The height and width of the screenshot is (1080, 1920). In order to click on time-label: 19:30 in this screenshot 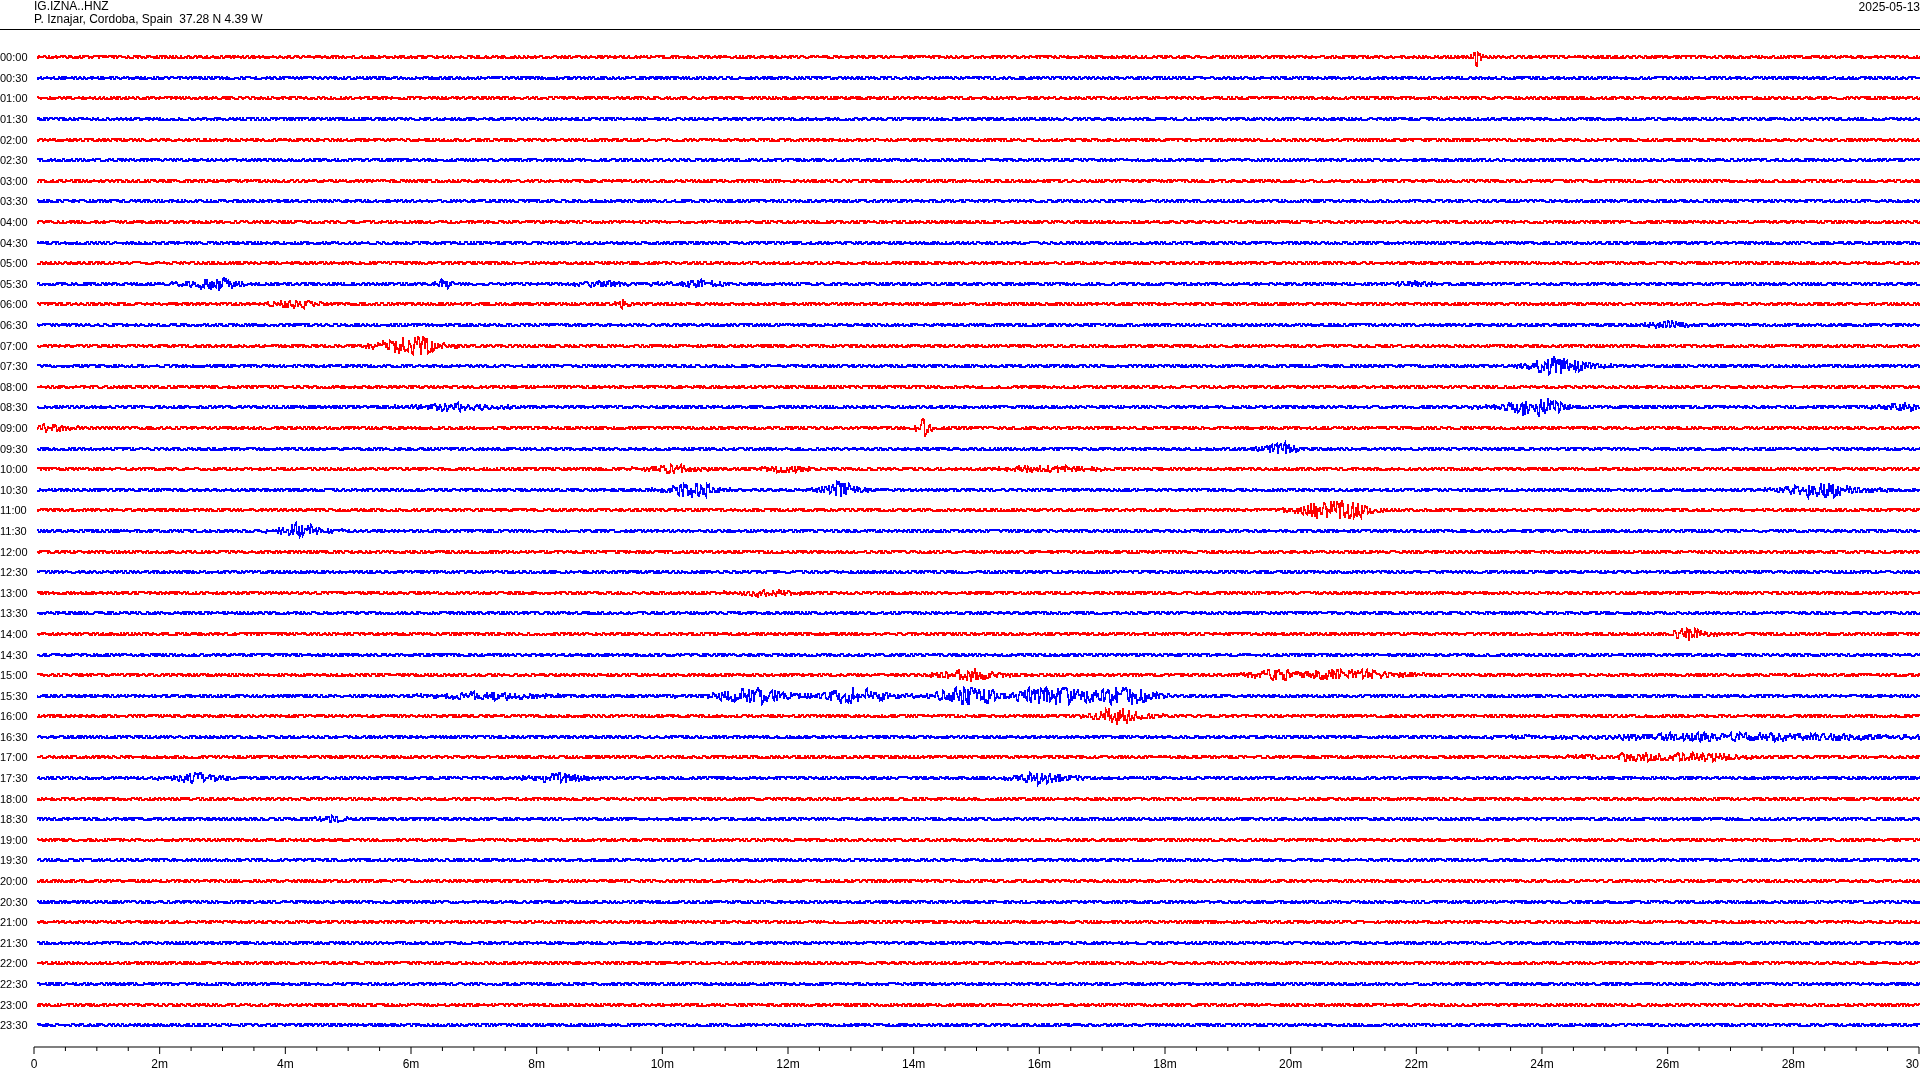, I will do `click(14, 860)`.